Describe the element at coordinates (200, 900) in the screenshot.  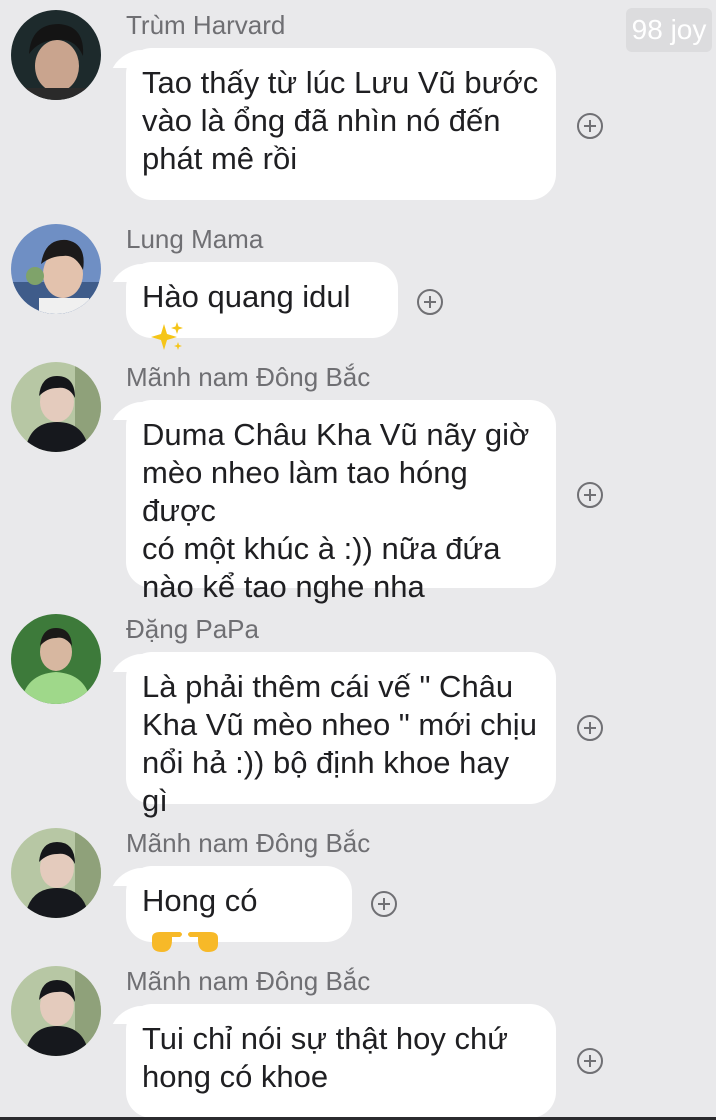
I see `message-line: Hong có` at that location.